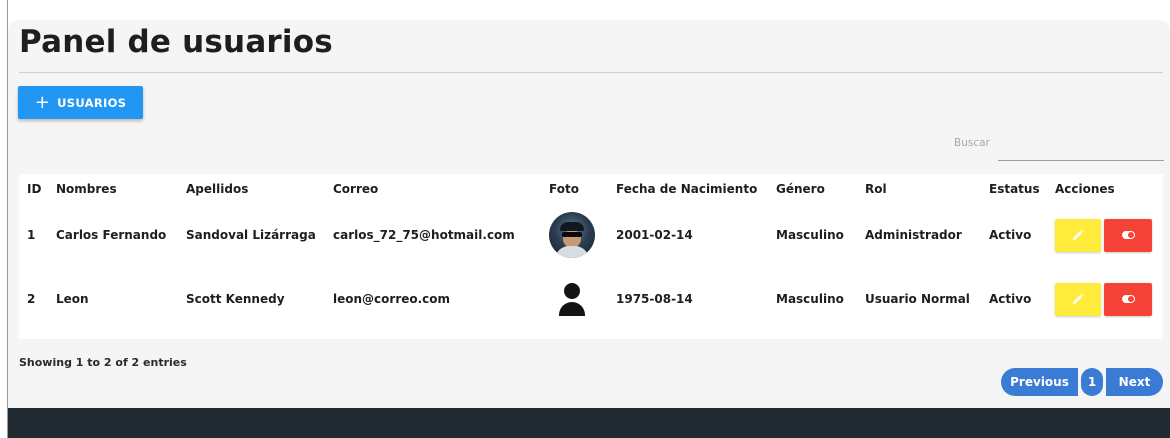 This screenshot has width=1170, height=438. Describe the element at coordinates (111, 235) in the screenshot. I see `cell-nombres: Carlos Fernando` at that location.